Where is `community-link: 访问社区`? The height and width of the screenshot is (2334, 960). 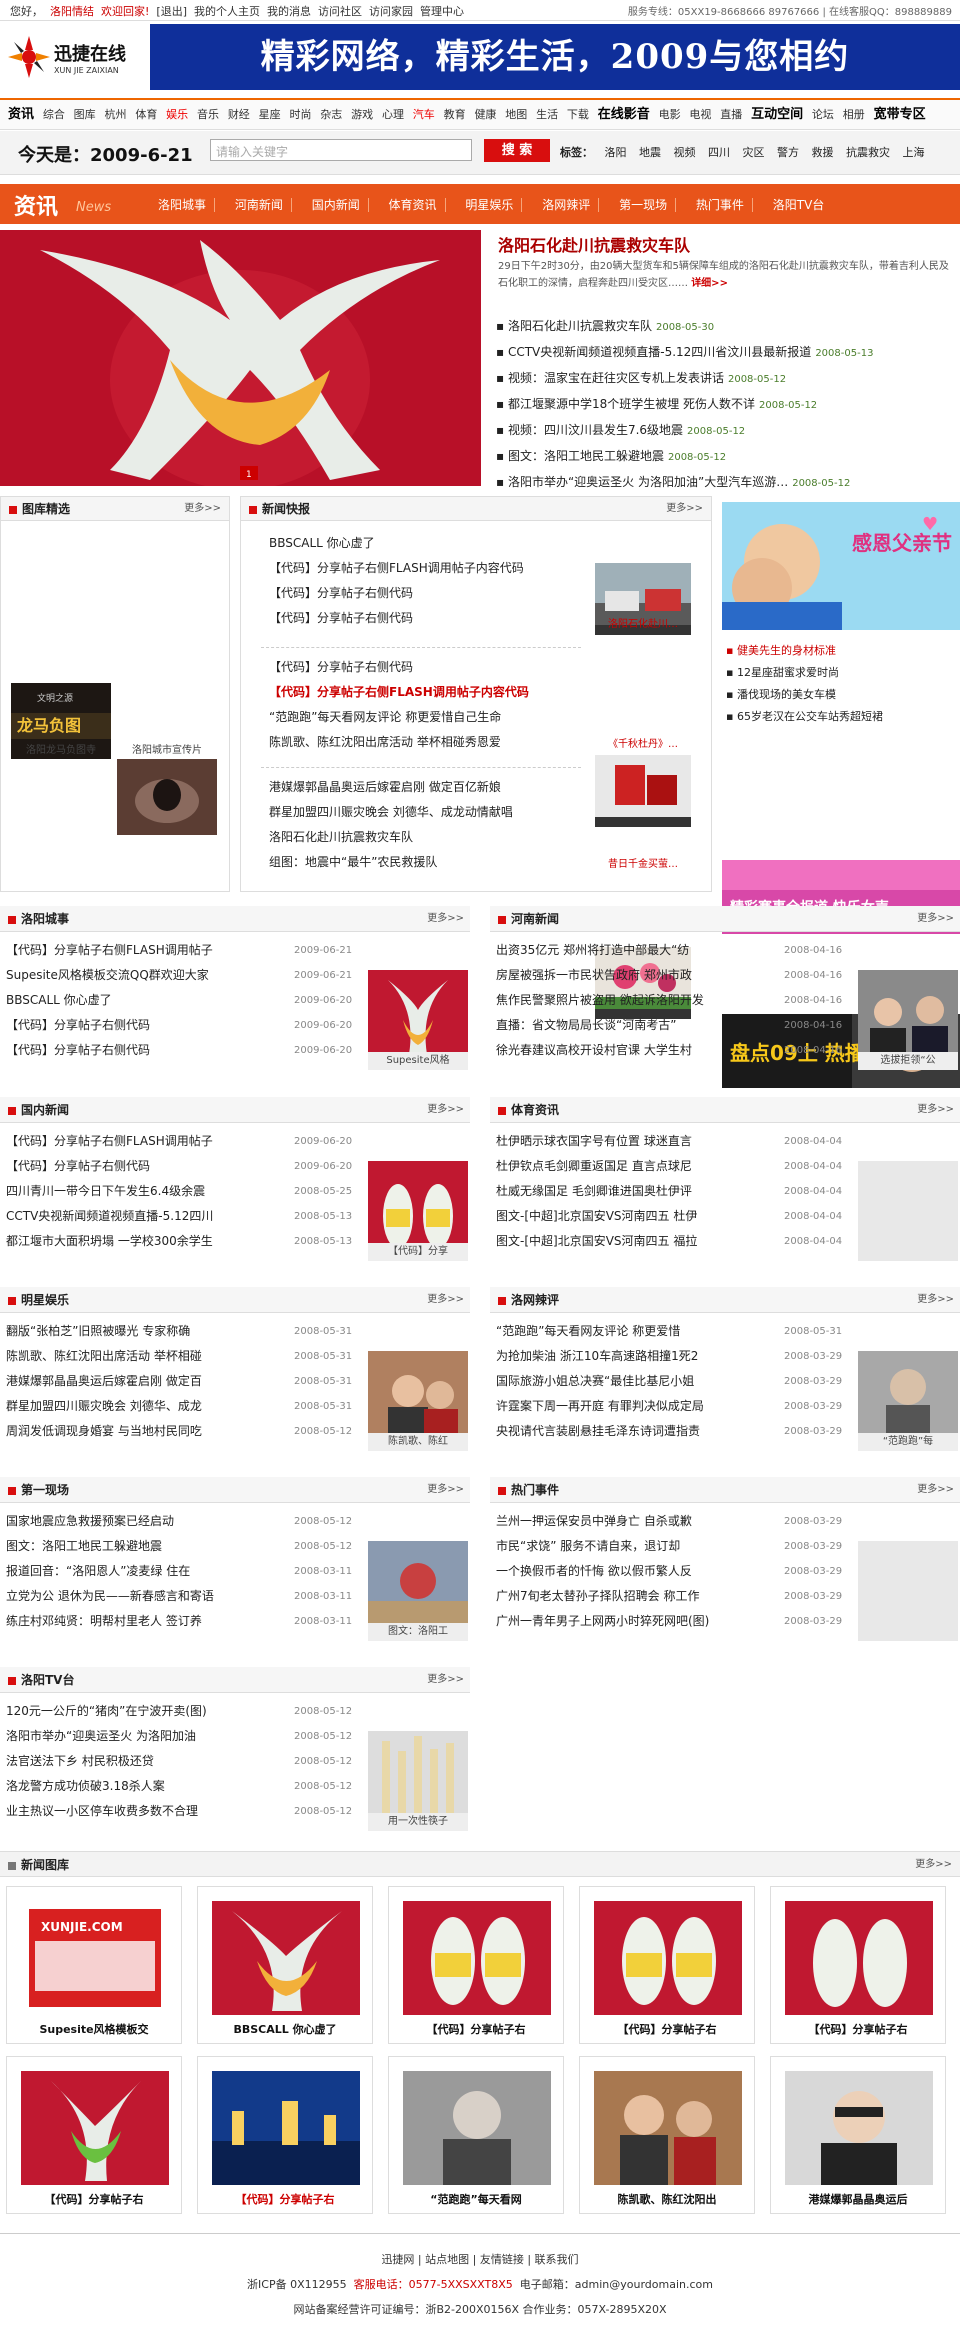
community-link: 访问社区 is located at coordinates (340, 11).